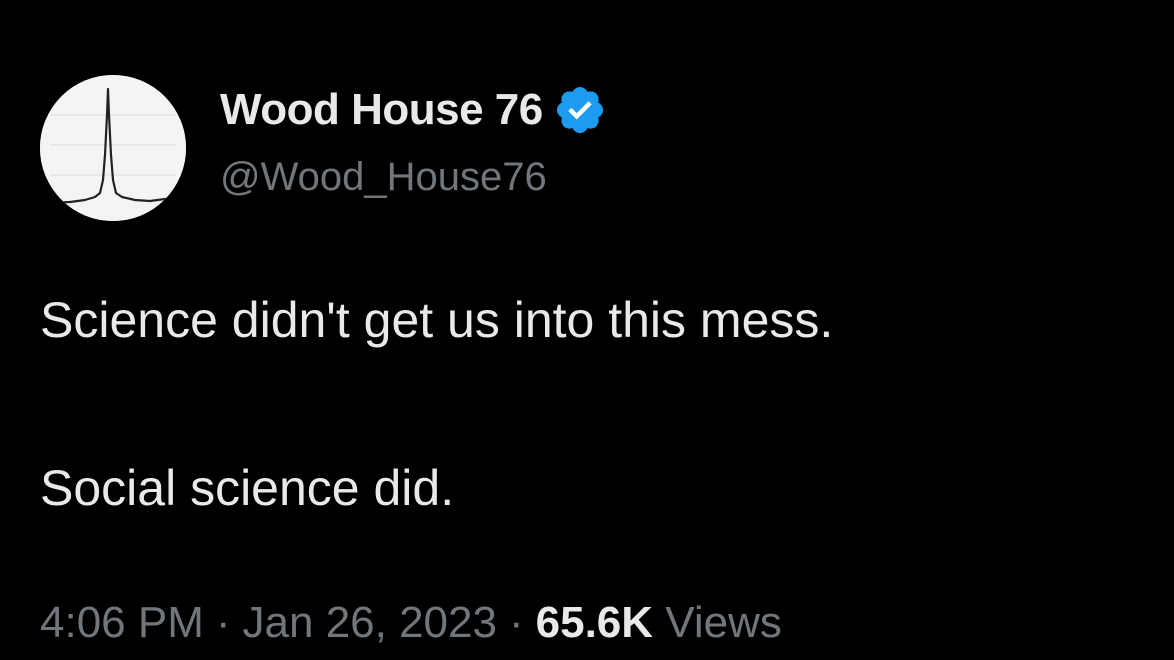 The width and height of the screenshot is (1174, 660). What do you see at coordinates (383, 177) in the screenshot?
I see `author-handle: @Wood_House76` at bounding box center [383, 177].